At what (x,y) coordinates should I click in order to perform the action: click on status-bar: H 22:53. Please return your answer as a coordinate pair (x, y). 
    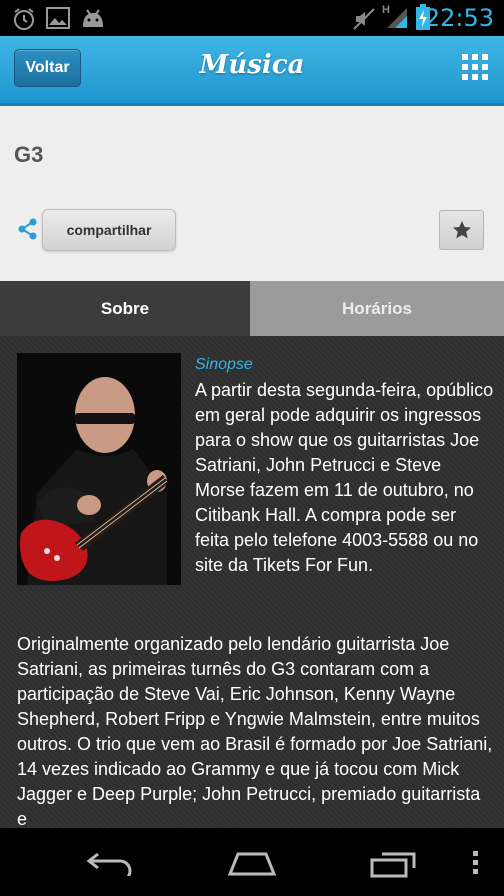
    Looking at the image, I should click on (252, 18).